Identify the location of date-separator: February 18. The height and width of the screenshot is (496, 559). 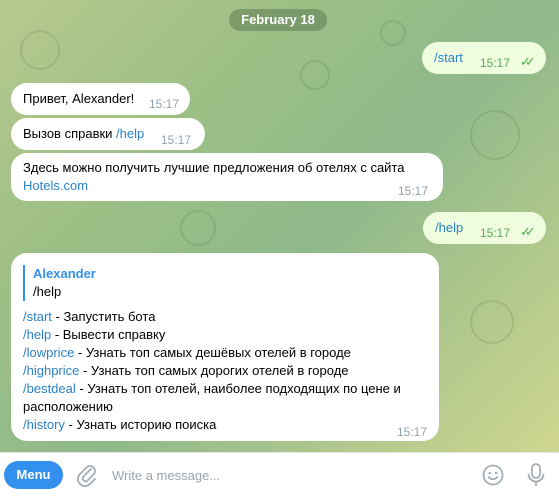
(278, 20).